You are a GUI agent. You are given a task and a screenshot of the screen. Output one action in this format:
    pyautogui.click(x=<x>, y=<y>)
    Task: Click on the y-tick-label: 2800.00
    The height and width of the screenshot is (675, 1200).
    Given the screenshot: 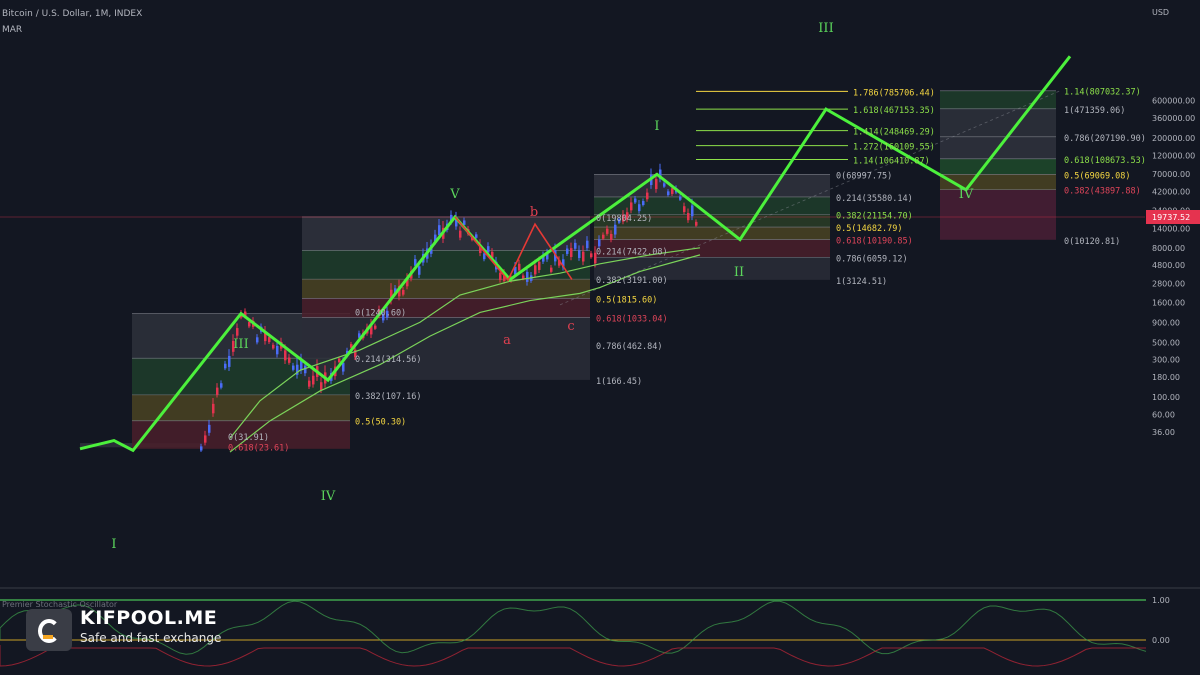 What is the action you would take?
    pyautogui.click(x=1168, y=284)
    